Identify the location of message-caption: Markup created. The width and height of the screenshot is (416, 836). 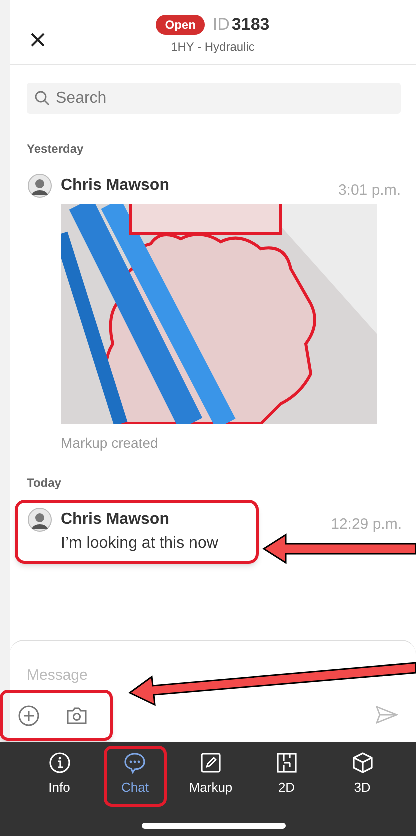
(110, 443).